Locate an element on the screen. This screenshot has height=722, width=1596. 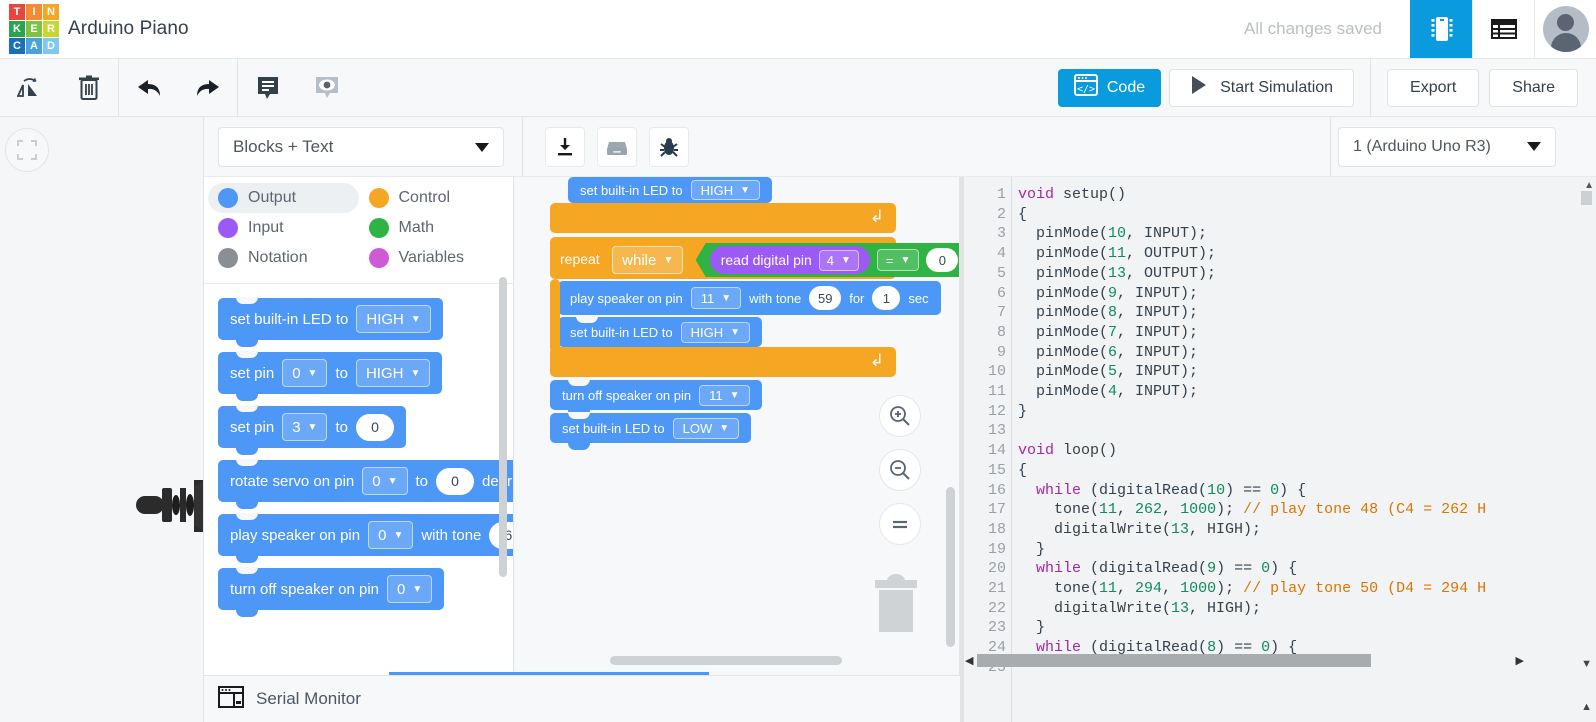
read-digital-pin-block: read digital pin 4 ▼ is located at coordinates (790, 260).